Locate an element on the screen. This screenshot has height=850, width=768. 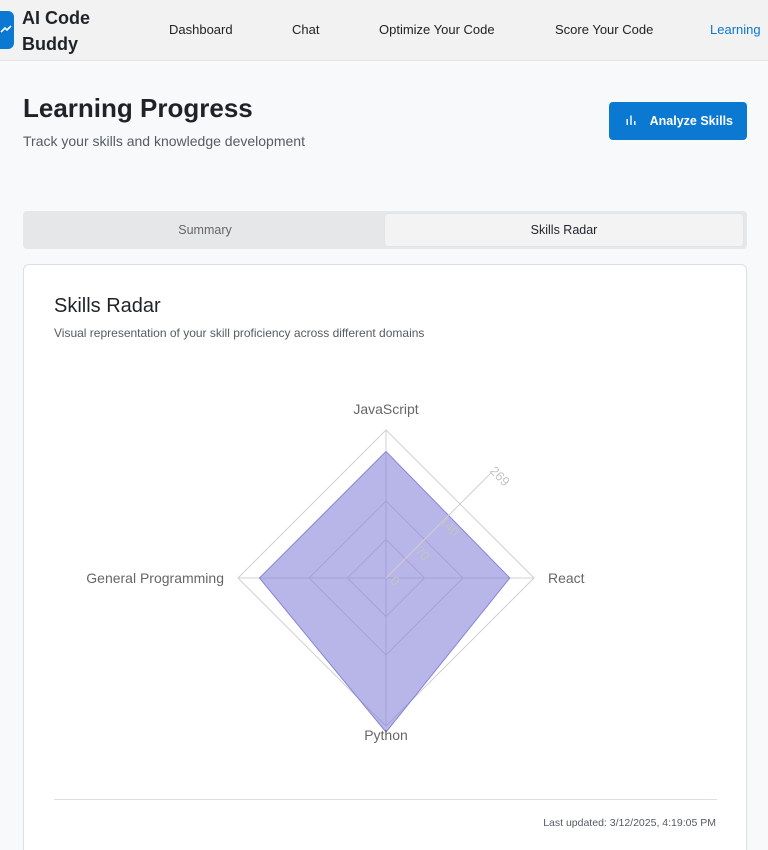
radar-axis-label-2: Python is located at coordinates (386, 735).